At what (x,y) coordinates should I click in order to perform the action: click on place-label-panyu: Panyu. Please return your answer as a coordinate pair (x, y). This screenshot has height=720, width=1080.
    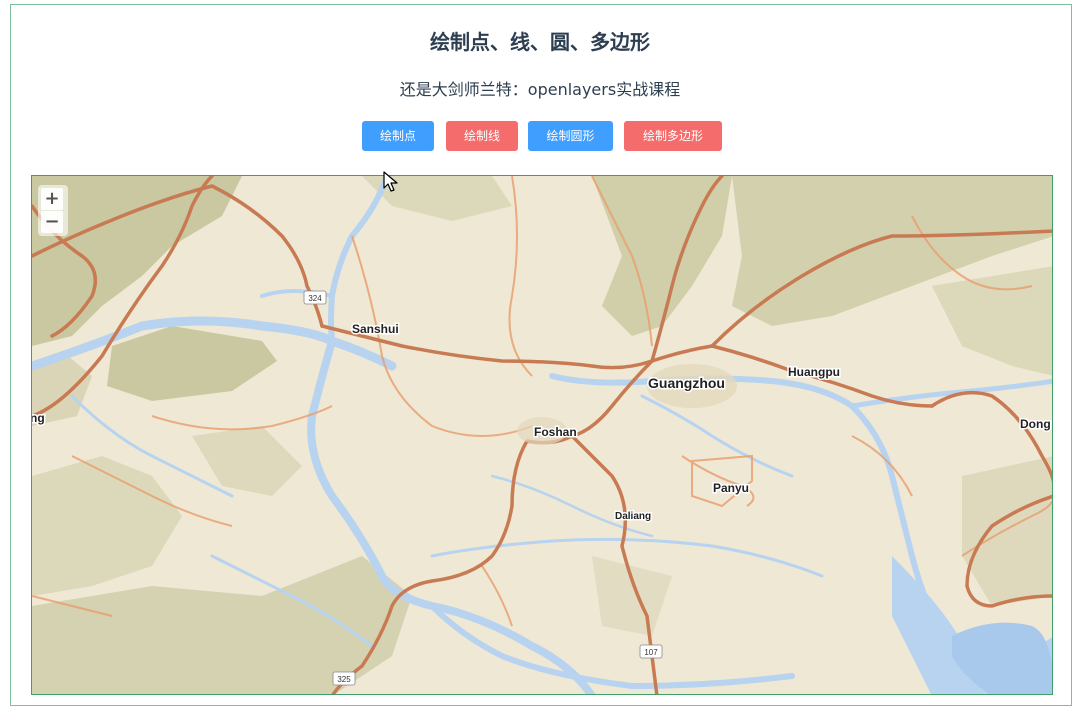
    Looking at the image, I should click on (731, 488).